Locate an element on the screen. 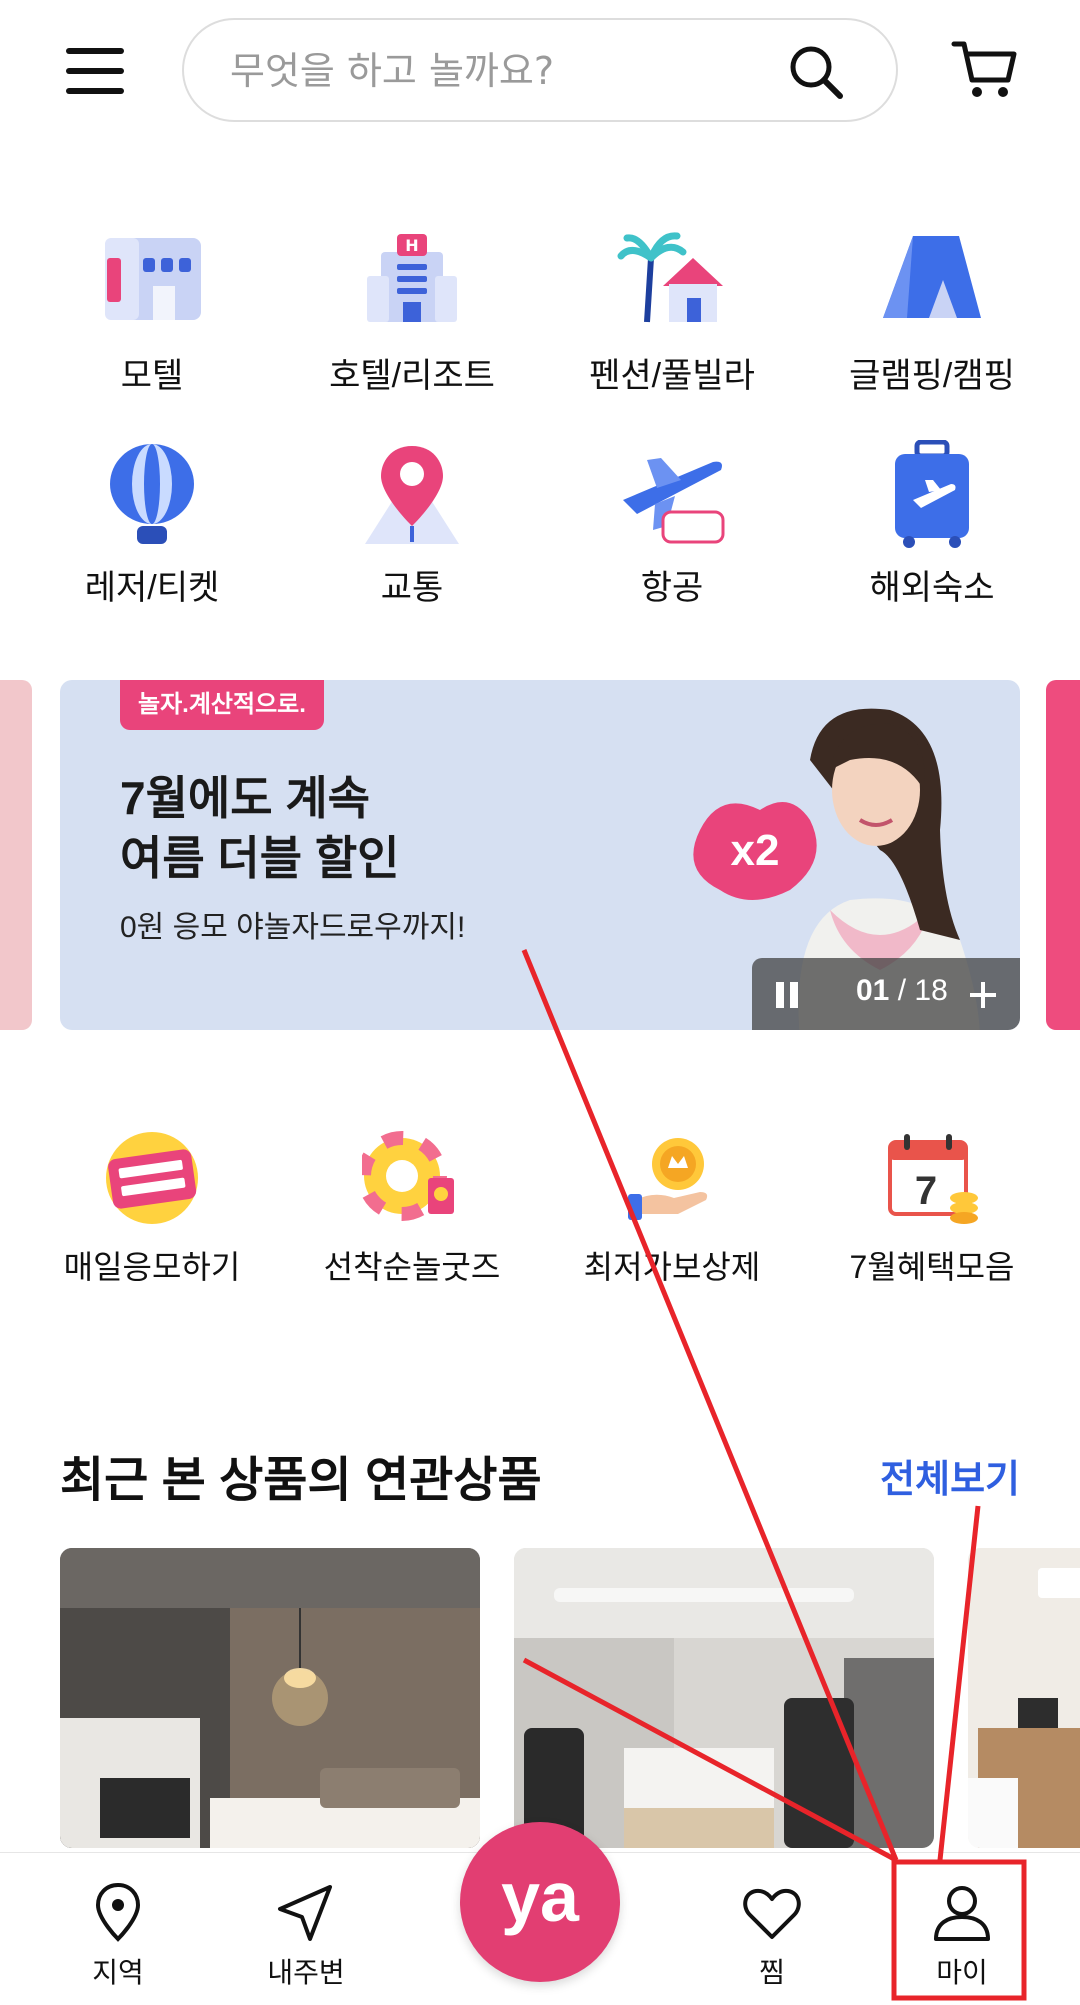 The image size is (1080, 2005). top-header is located at coordinates (540, 75).